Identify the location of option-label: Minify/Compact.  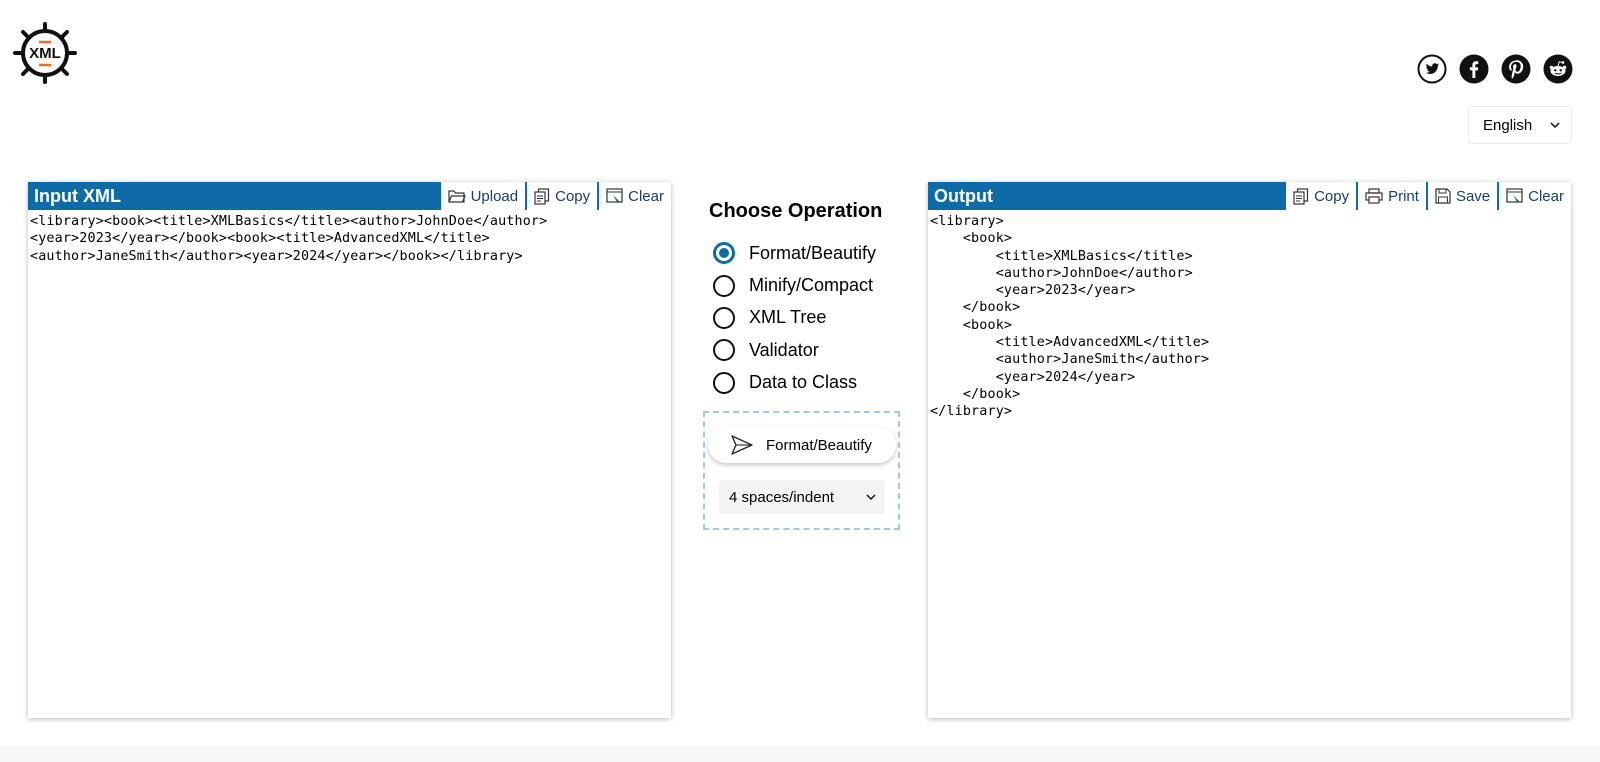
(811, 285).